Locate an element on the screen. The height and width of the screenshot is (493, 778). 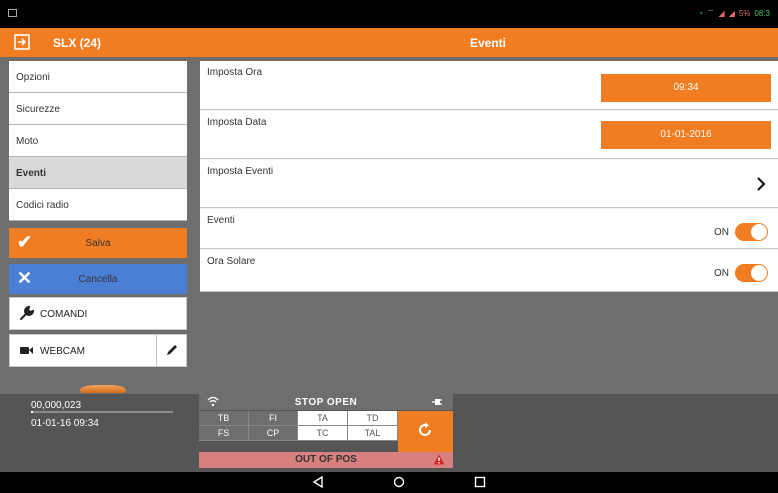
webcam-button: WEBCAM is located at coordinates (98, 350).